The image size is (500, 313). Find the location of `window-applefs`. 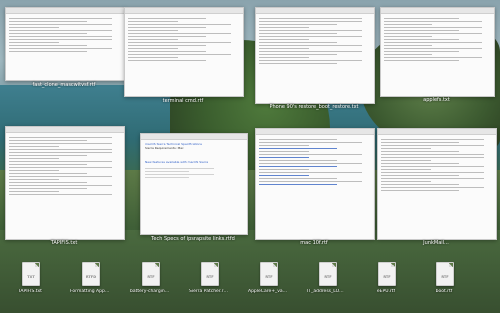

window-applefs is located at coordinates (437, 52).